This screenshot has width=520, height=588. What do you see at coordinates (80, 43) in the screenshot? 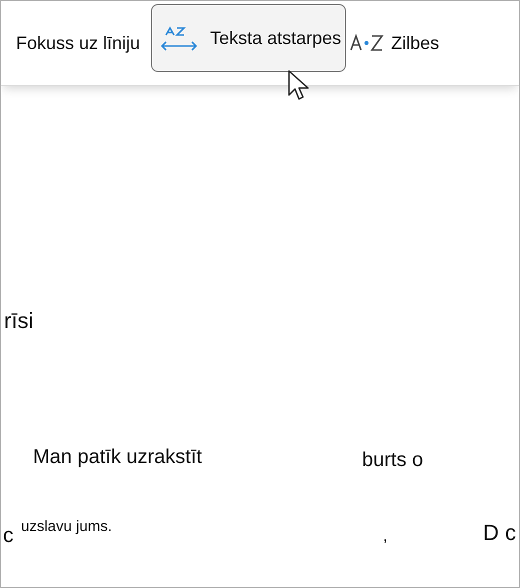
I see `toolbar-button: Fokuss uz līniju` at bounding box center [80, 43].